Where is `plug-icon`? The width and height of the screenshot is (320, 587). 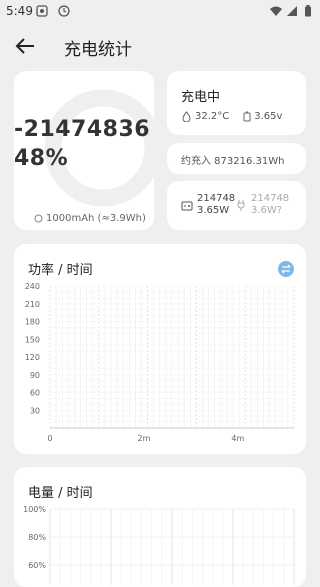 plug-icon is located at coordinates (241, 205).